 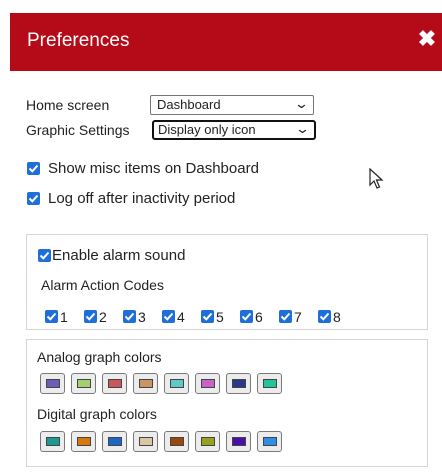 I want to click on alarm-code-label: 3, so click(x=142, y=317).